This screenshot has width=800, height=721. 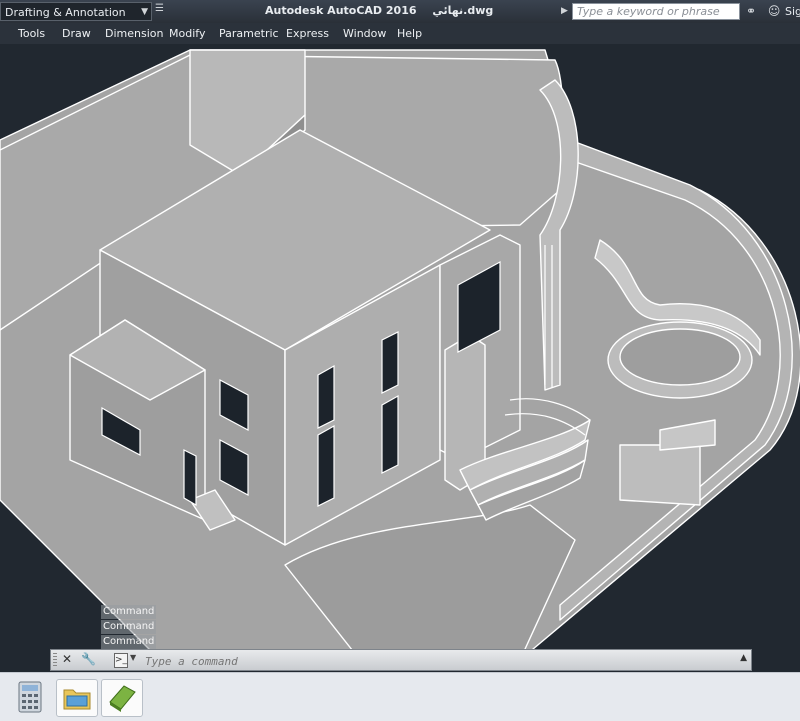 What do you see at coordinates (680, 357) in the screenshot?
I see `pool-inner` at bounding box center [680, 357].